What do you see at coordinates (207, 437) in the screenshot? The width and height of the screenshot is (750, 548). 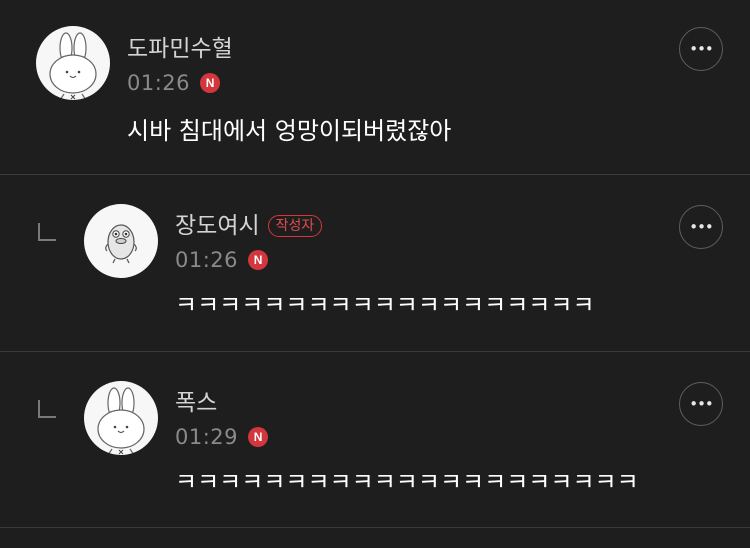 I see `comment-time: 01:29` at bounding box center [207, 437].